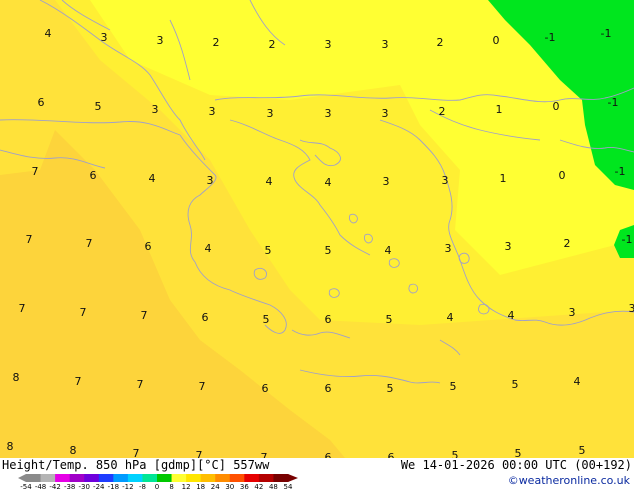  What do you see at coordinates (127, 486) in the screenshot?
I see `colorbar-tick-label: -12` at bounding box center [127, 486].